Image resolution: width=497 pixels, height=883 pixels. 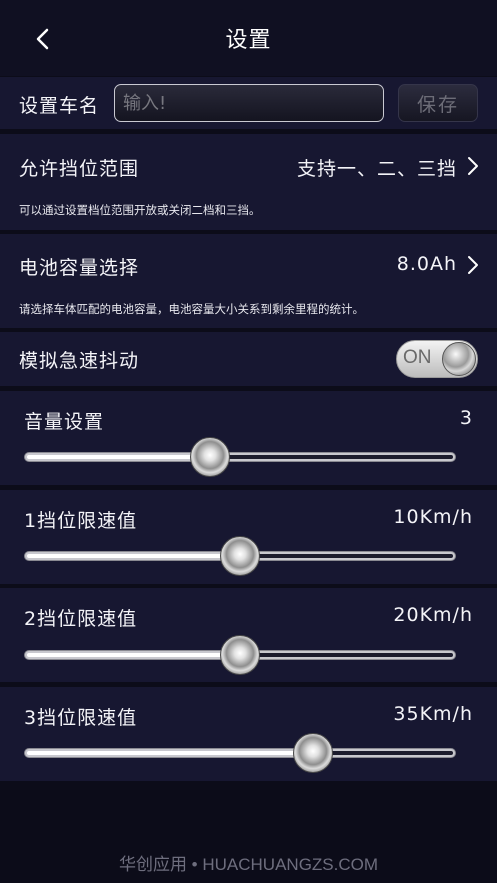 I want to click on jitter-label: 模拟急速抖动, so click(x=79, y=361).